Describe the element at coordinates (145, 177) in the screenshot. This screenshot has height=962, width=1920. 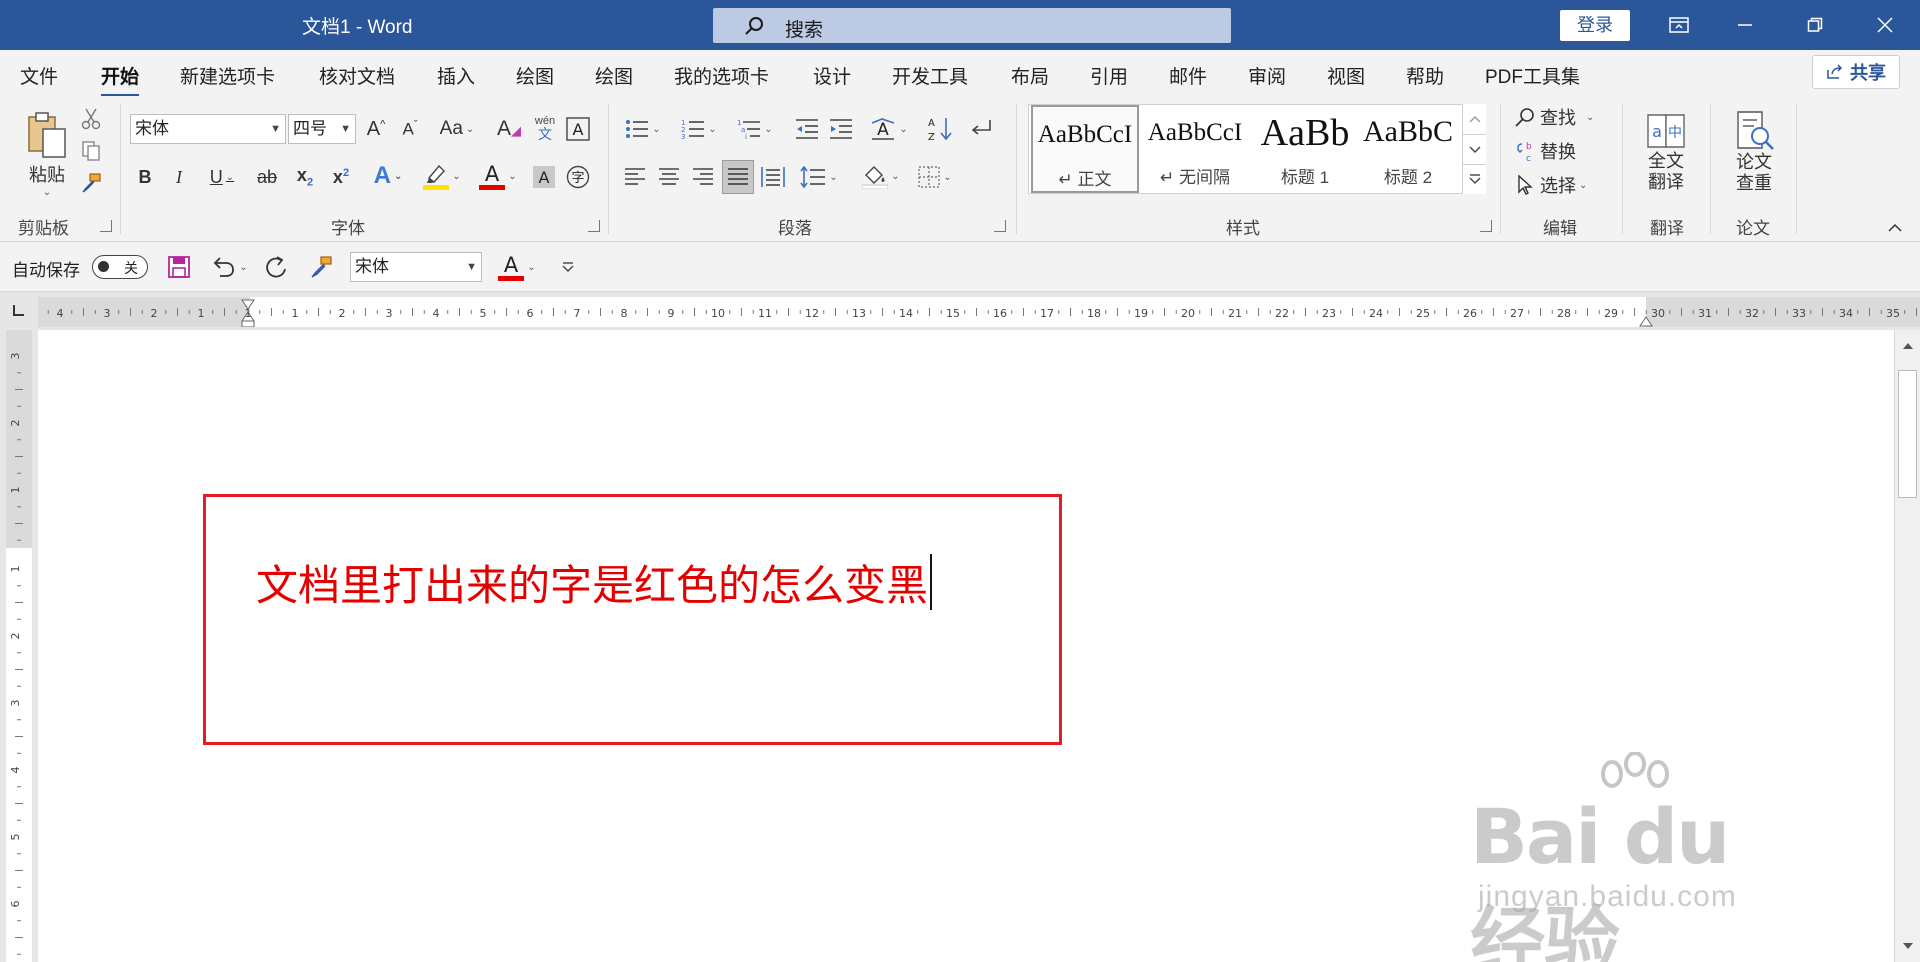
I see `bold-button: B` at that location.